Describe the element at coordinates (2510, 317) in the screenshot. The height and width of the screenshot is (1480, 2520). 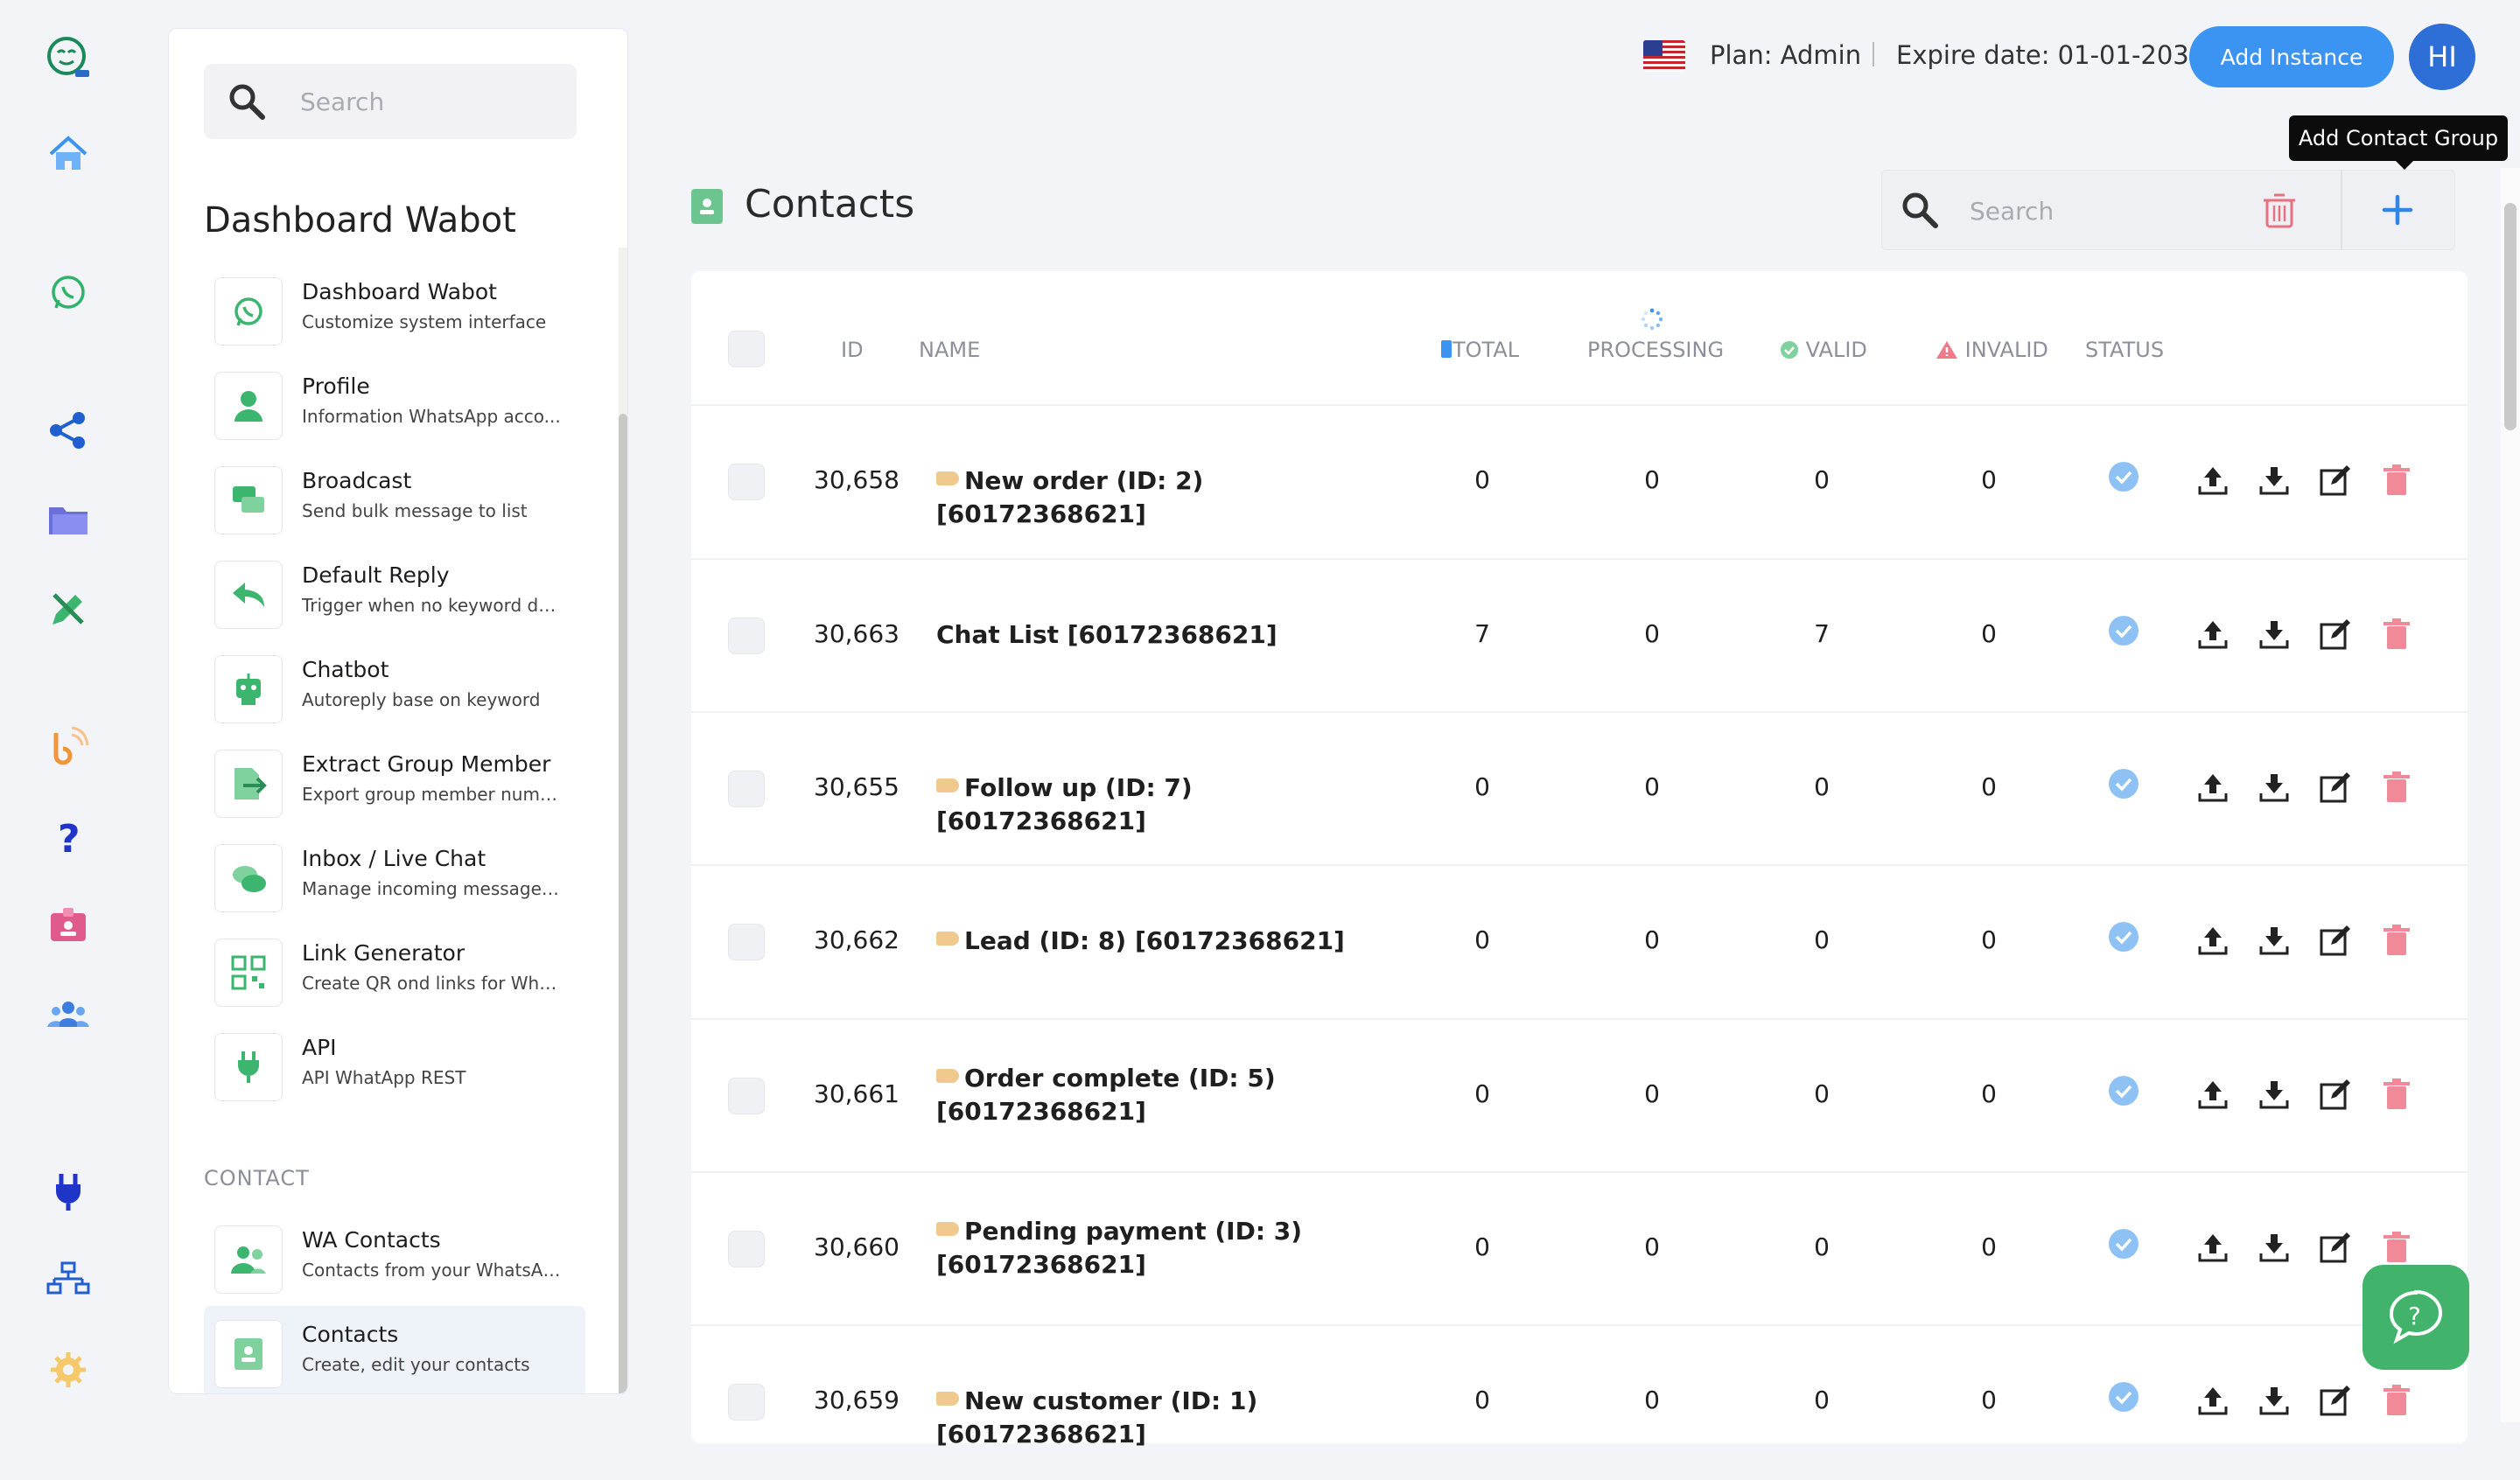
I see `page-scroll-thumb` at that location.